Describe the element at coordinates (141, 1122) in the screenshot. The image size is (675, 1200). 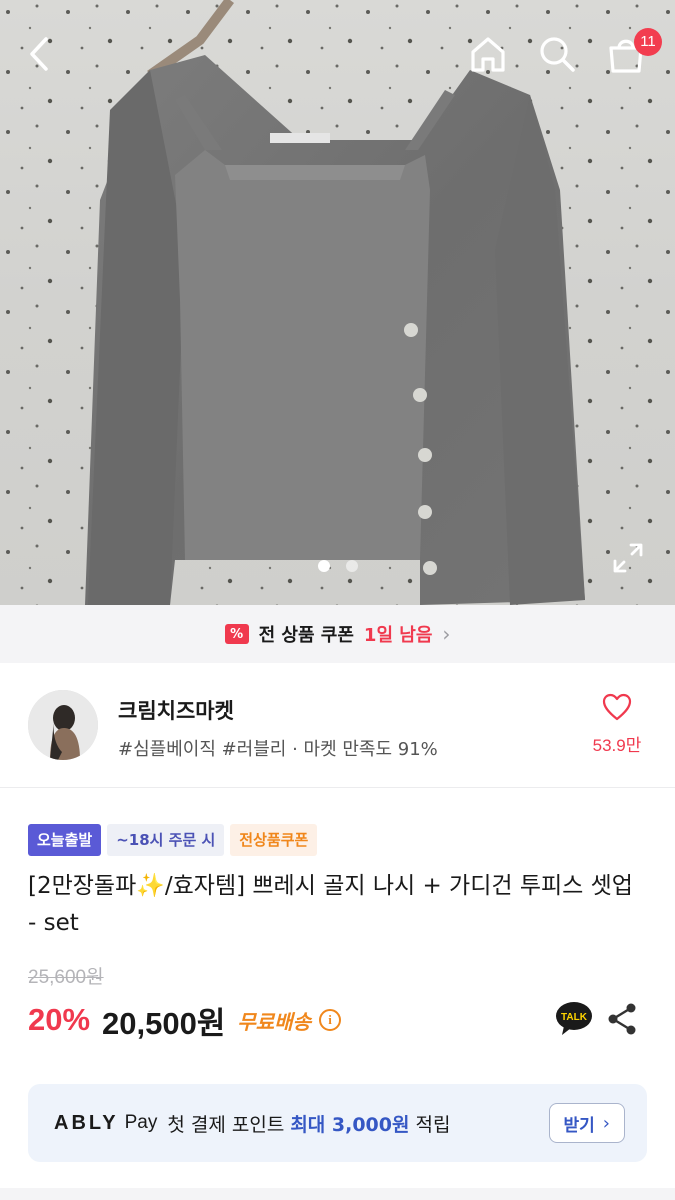
I see `ably-pay-logo-sub: Pay` at that location.